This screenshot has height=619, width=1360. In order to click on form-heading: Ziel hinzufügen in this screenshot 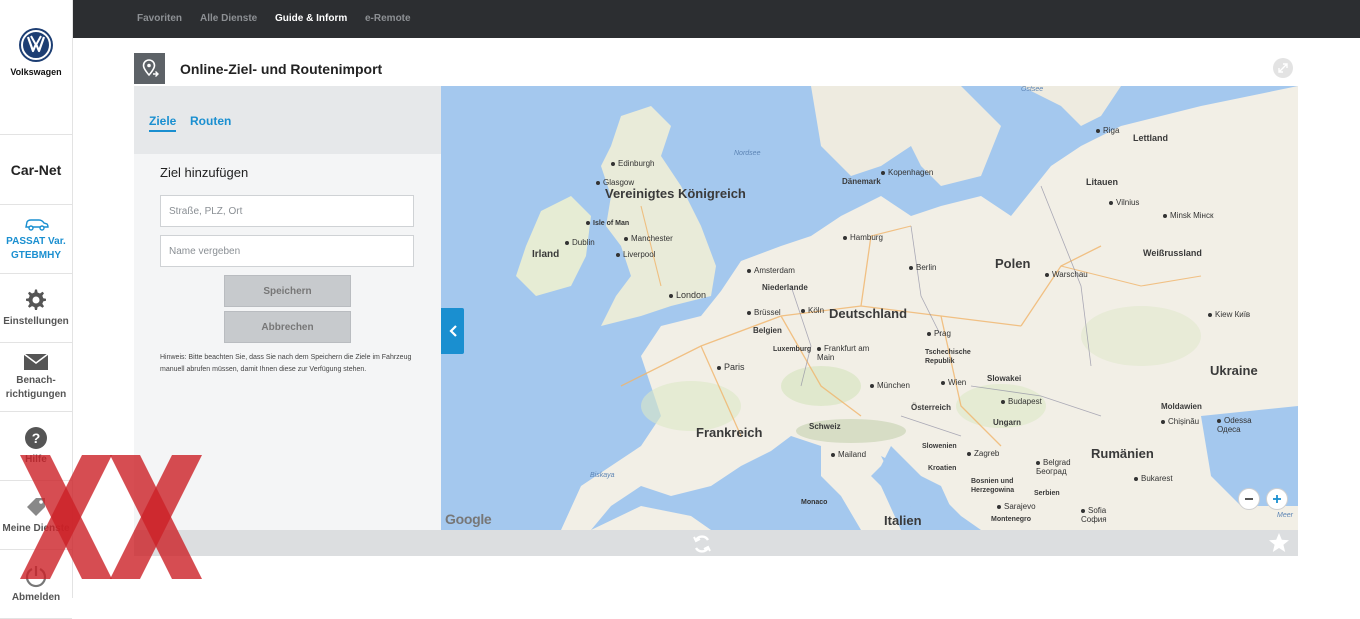, I will do `click(204, 172)`.